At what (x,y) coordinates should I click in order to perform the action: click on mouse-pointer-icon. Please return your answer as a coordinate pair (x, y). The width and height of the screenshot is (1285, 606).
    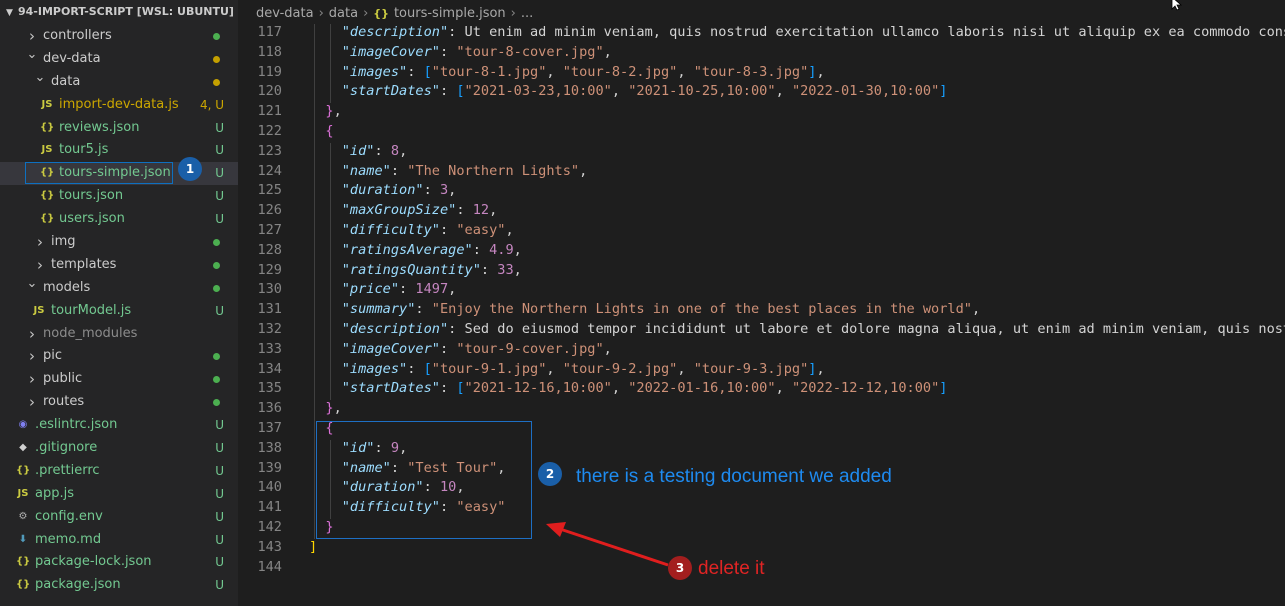
    Looking at the image, I should click on (1177, 5).